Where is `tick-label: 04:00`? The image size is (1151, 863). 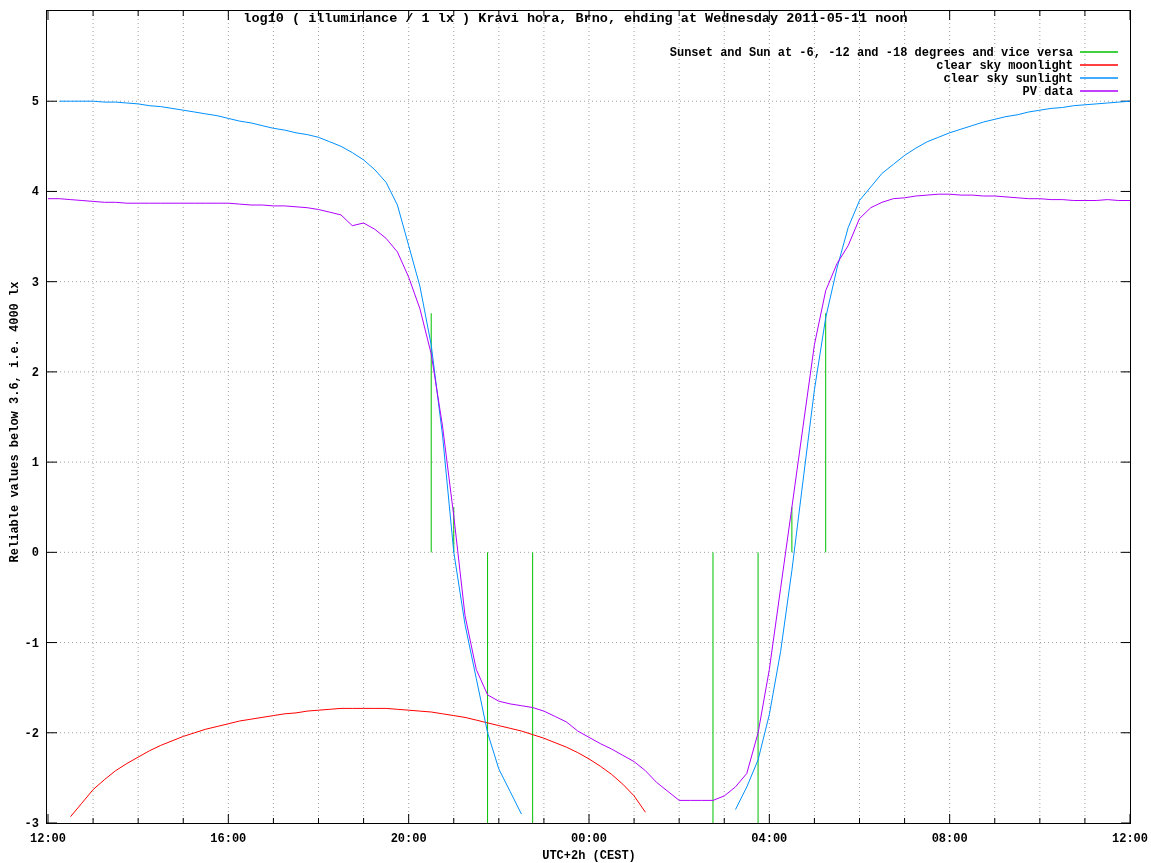
tick-label: 04:00 is located at coordinates (769, 839).